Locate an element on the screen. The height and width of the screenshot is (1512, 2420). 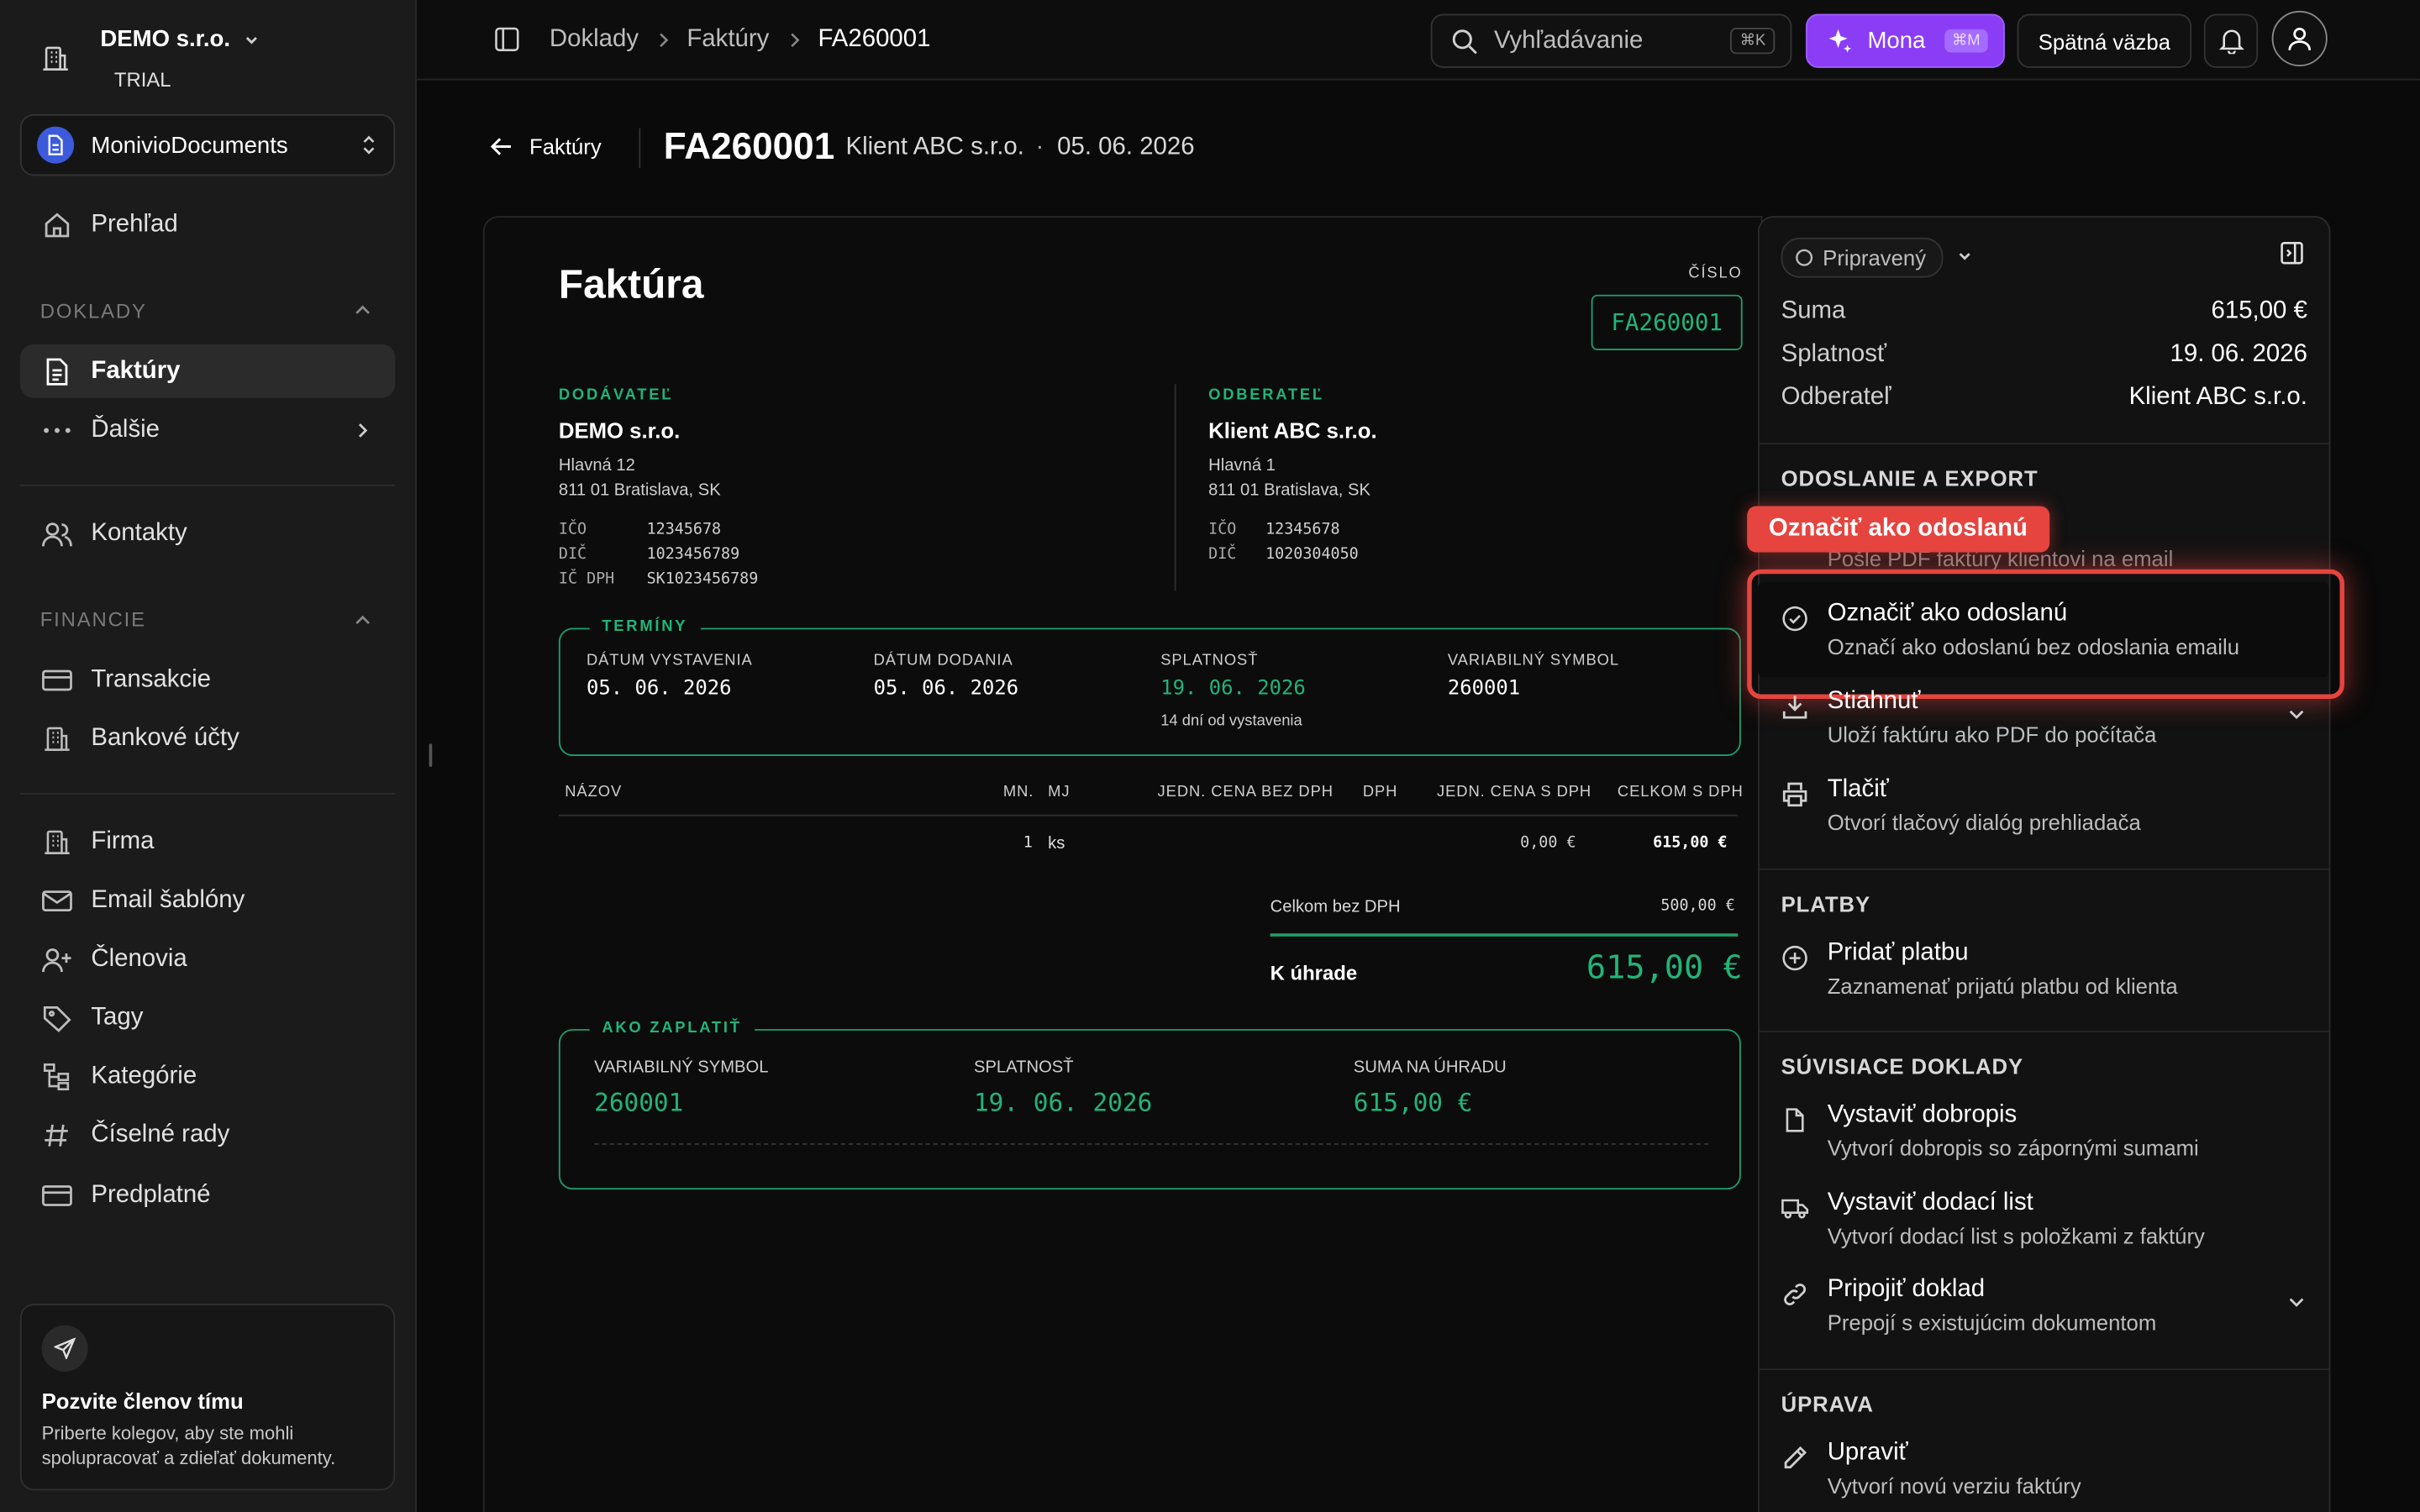
pay-vs: 260001 is located at coordinates (639, 1102).